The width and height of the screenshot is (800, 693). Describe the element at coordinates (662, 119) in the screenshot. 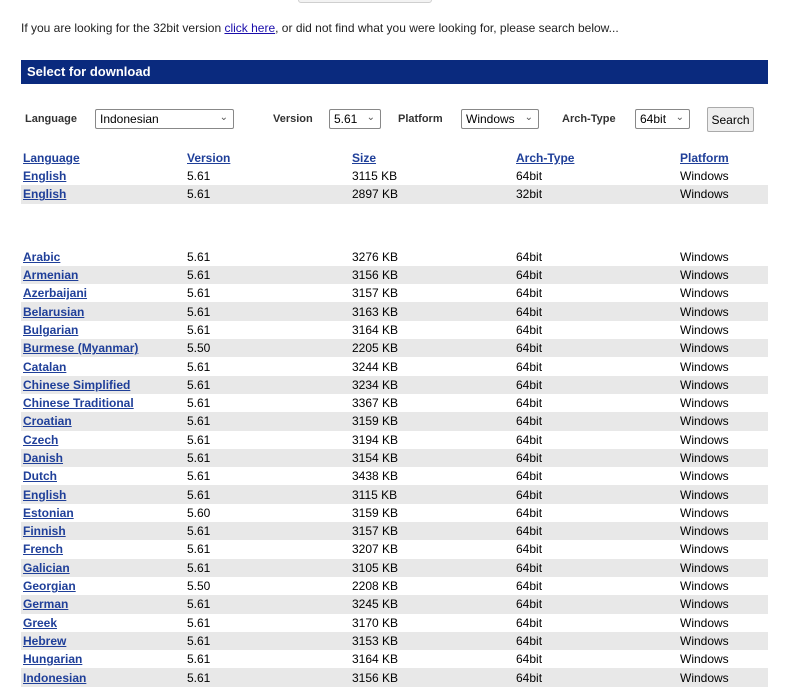

I see `arch-type-select: 64bit ⌄` at that location.